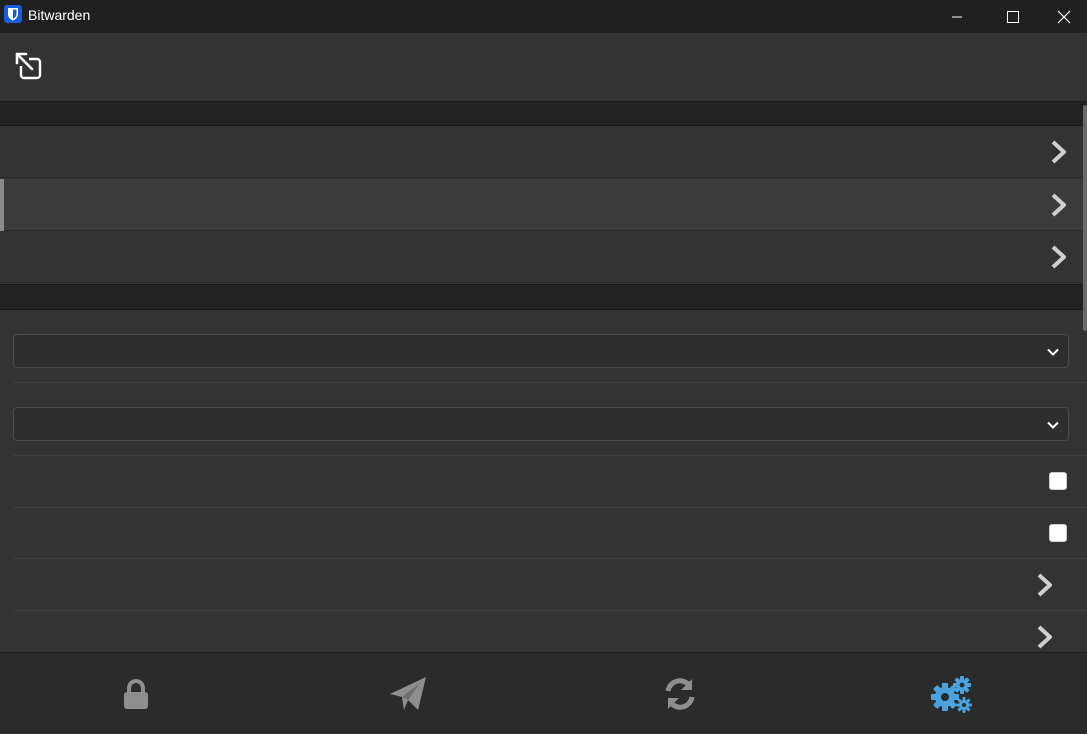 The height and width of the screenshot is (734, 1087). I want to click on close-icon, so click(1064, 16).